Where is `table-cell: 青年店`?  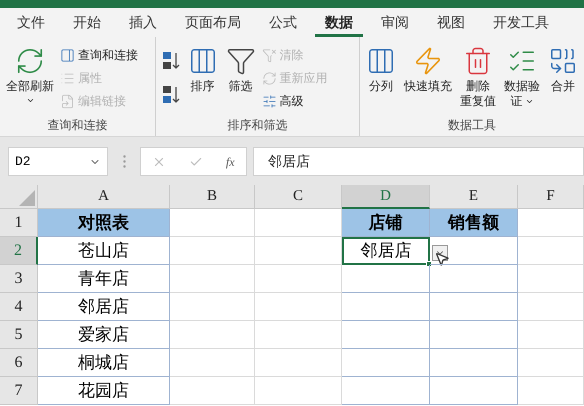 table-cell: 青年店 is located at coordinates (104, 279).